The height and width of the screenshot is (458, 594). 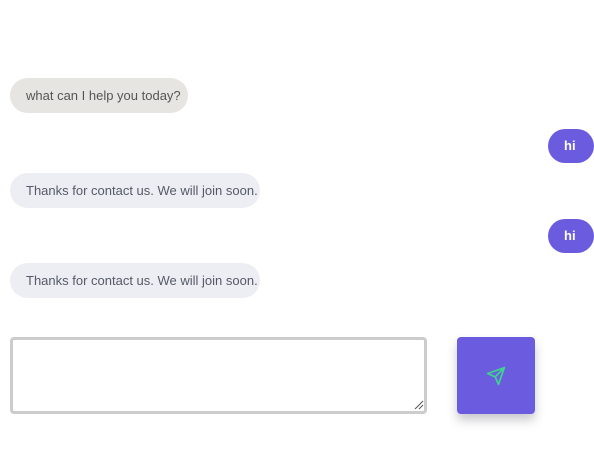 I want to click on send-button, so click(x=496, y=375).